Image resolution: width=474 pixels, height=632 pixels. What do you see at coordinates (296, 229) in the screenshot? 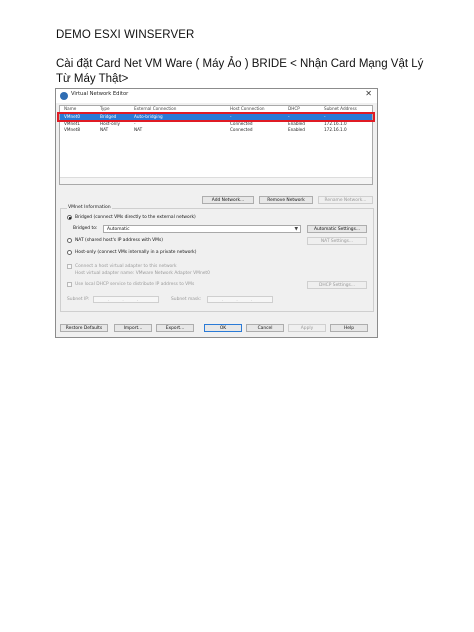
I see `chevron-down-icon: ▼` at bounding box center [296, 229].